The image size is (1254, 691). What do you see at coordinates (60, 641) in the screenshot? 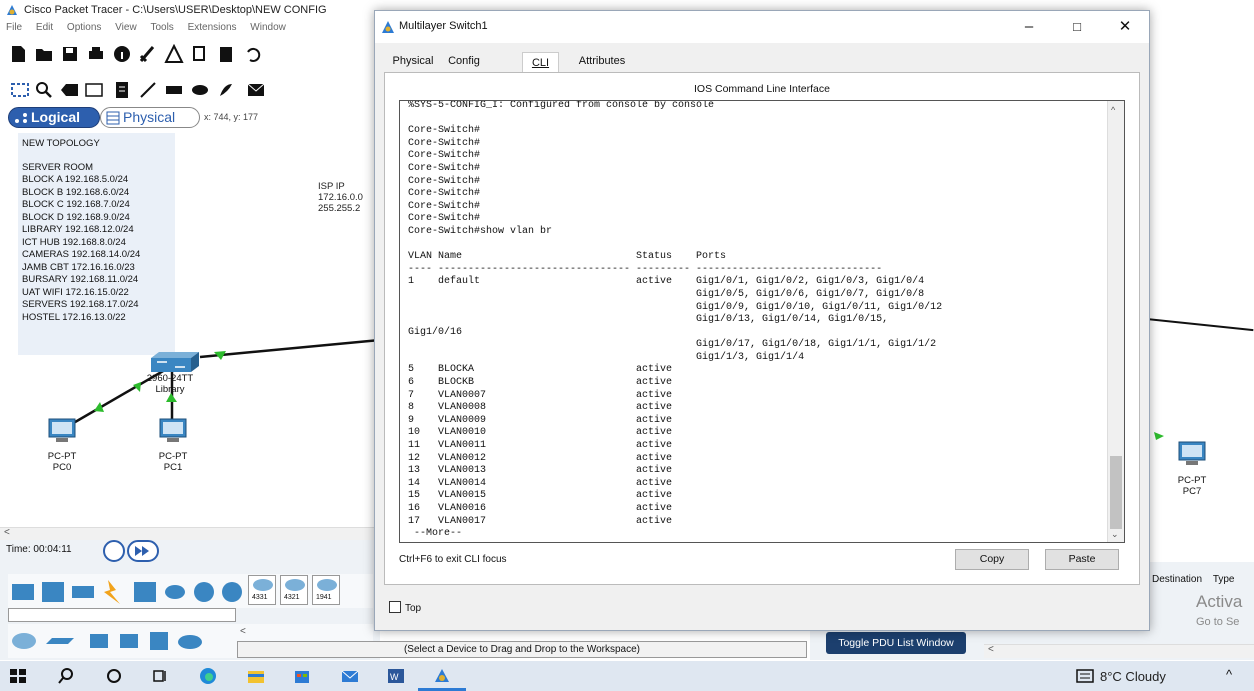
I see `switches-icon` at bounding box center [60, 641].